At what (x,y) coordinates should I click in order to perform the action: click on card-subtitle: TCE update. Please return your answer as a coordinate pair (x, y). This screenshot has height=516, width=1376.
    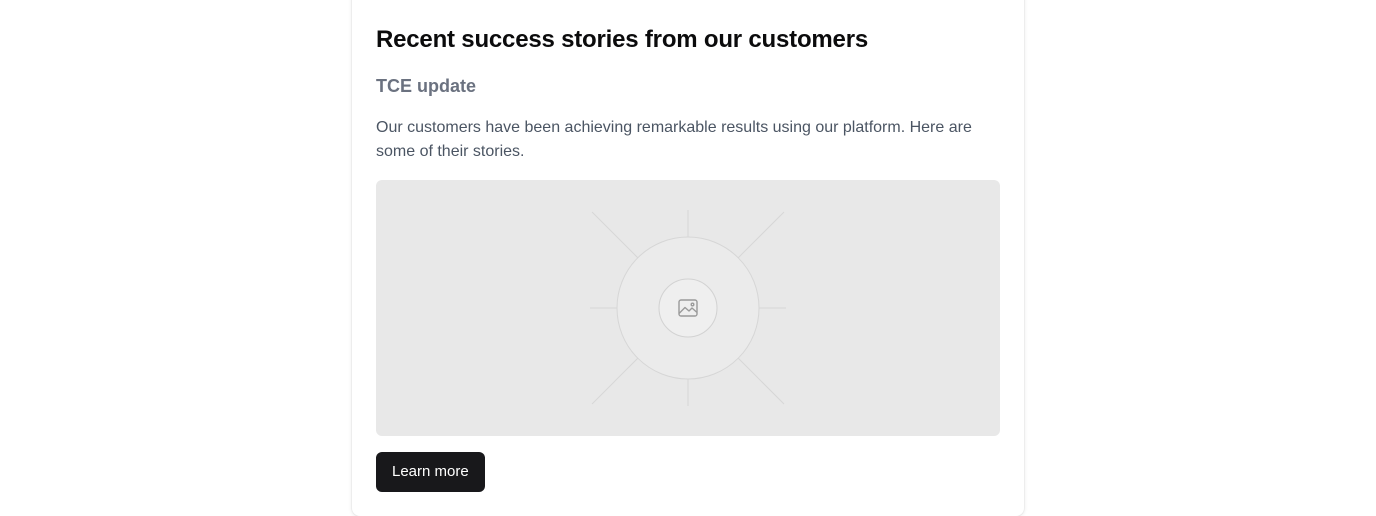
    Looking at the image, I should click on (426, 86).